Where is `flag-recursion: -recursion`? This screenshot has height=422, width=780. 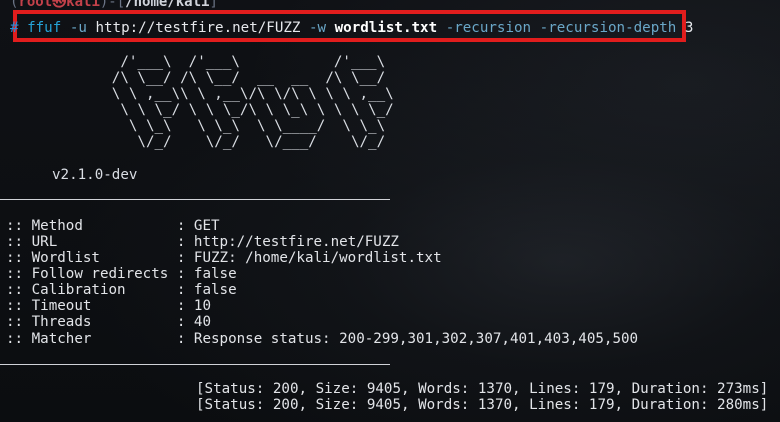 flag-recursion: -recursion is located at coordinates (488, 28).